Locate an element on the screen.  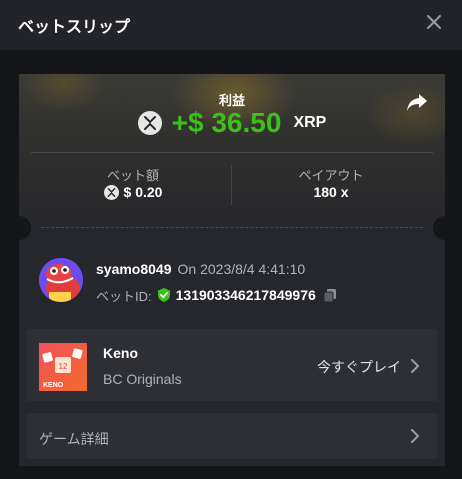
payout-label: ペイアウト is located at coordinates (331, 175).